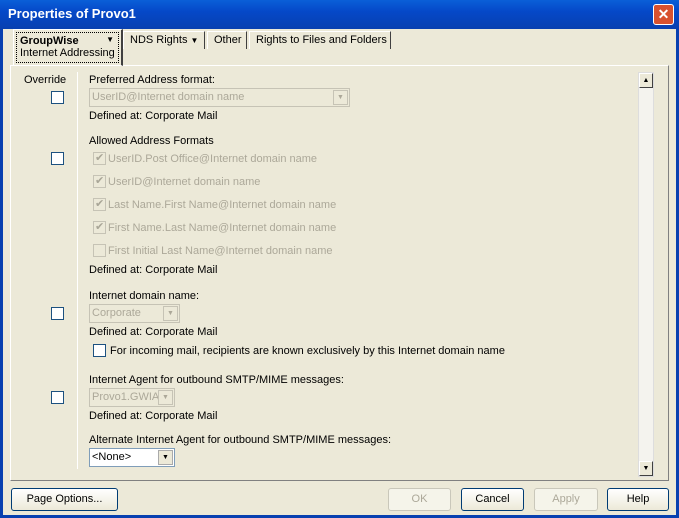 The width and height of the screenshot is (679, 518). Describe the element at coordinates (49, 41) in the screenshot. I see `tab-label: GroupWise` at that location.